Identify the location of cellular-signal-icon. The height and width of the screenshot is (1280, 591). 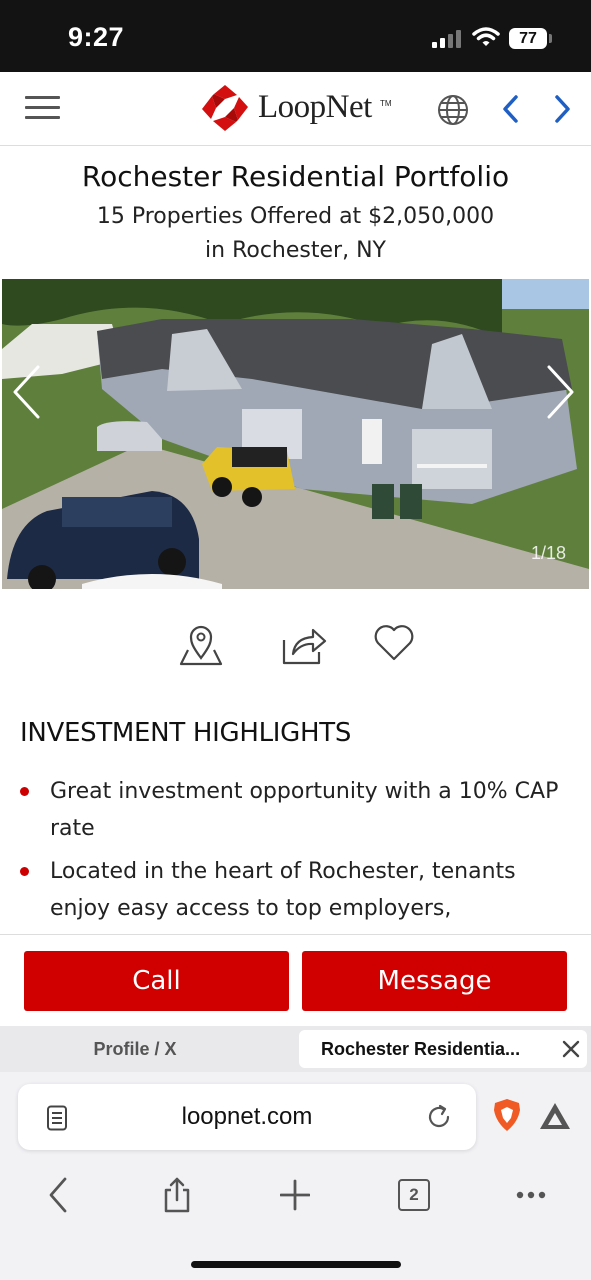
(447, 39).